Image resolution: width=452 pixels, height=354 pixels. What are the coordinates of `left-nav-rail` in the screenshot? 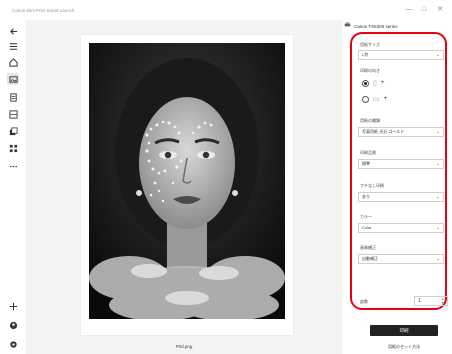 It's located at (13, 187).